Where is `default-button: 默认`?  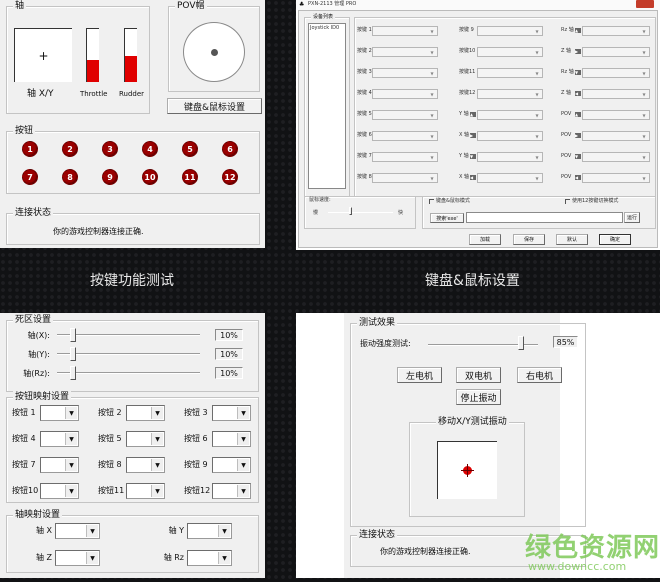 default-button: 默认 is located at coordinates (572, 239).